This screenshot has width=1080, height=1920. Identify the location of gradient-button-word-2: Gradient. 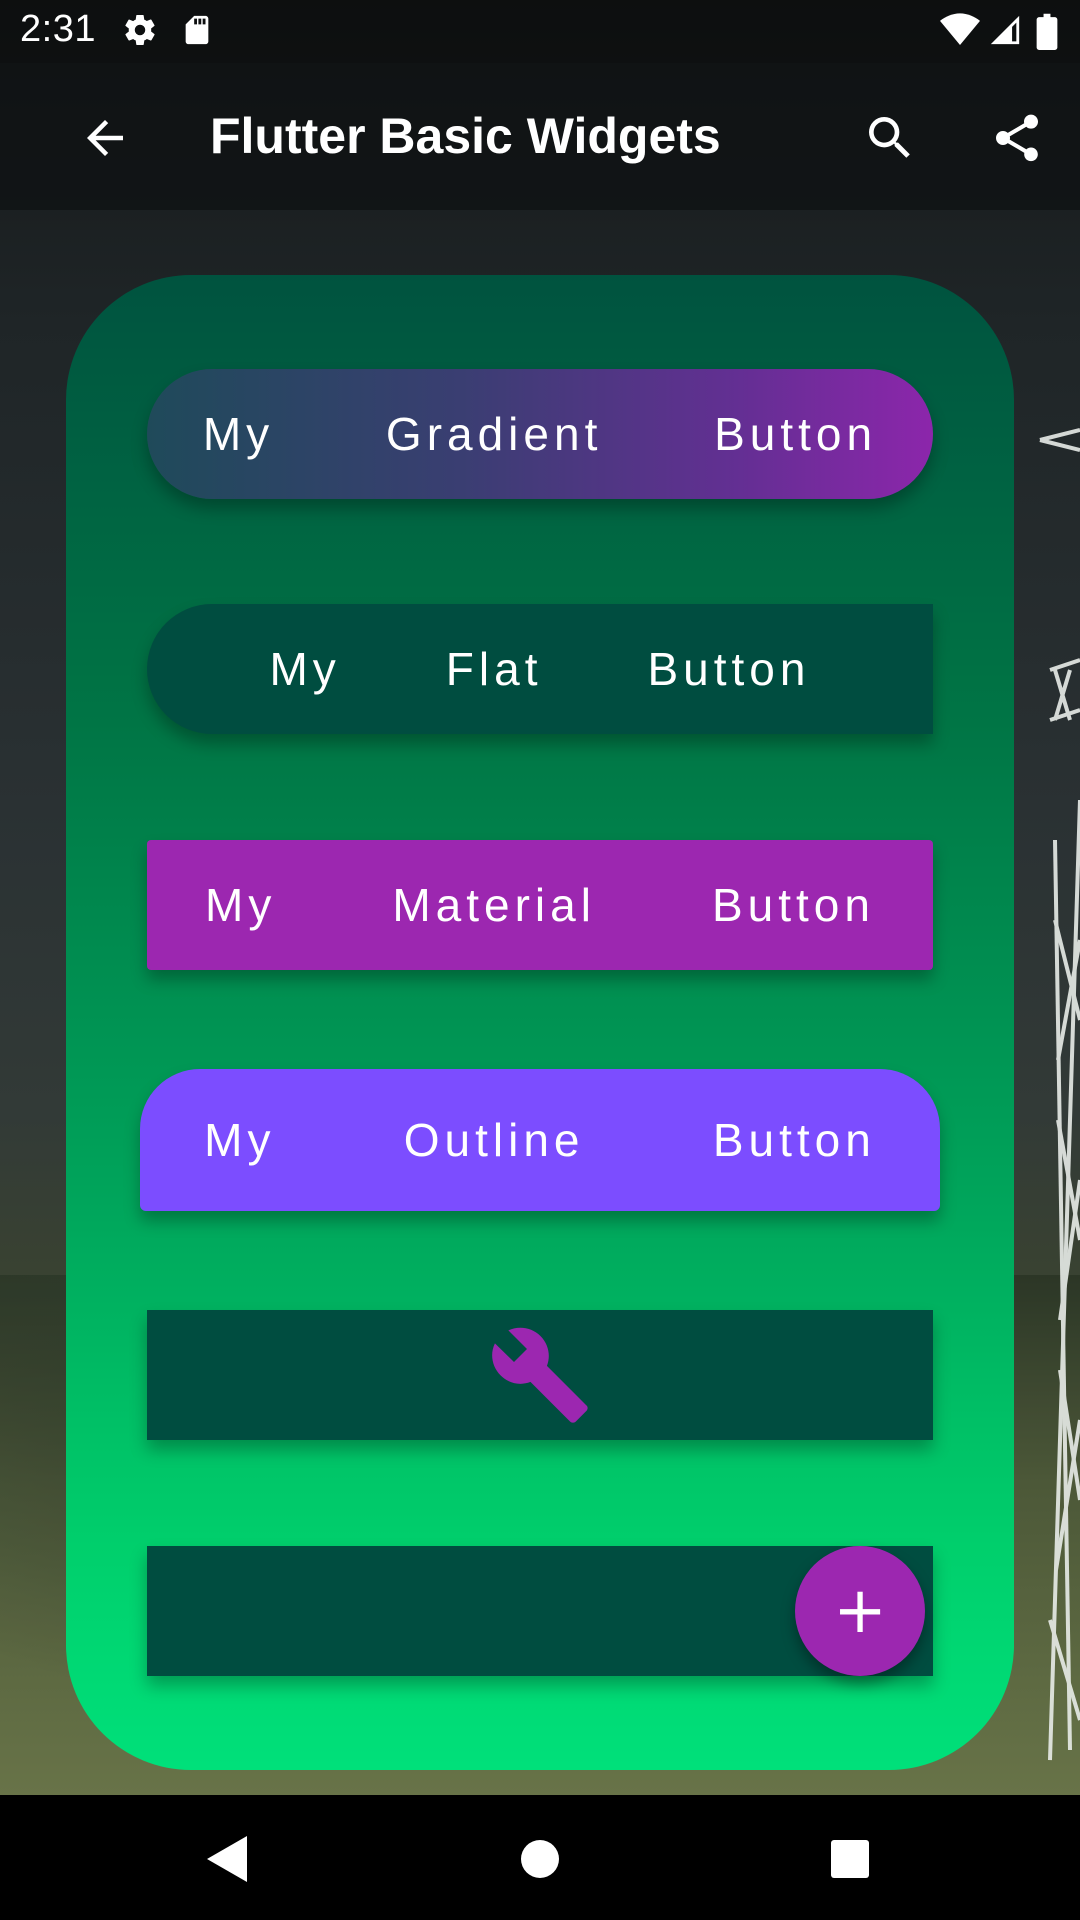
(494, 434).